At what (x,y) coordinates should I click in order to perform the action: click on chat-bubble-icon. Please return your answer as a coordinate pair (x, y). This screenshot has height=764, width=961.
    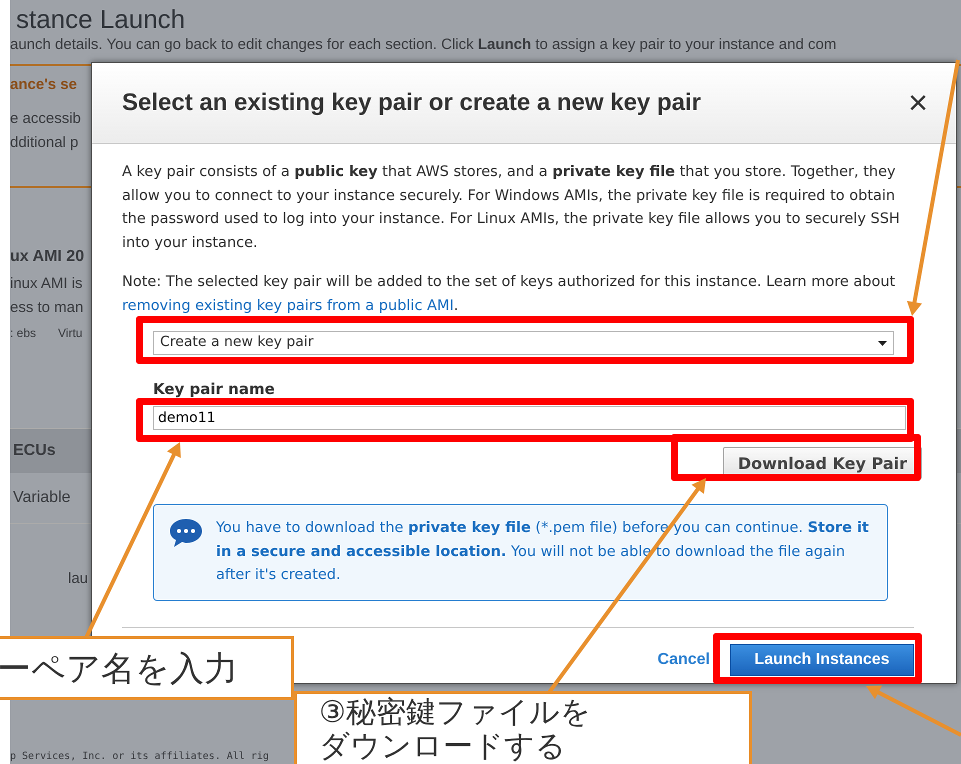
    Looking at the image, I should click on (186, 533).